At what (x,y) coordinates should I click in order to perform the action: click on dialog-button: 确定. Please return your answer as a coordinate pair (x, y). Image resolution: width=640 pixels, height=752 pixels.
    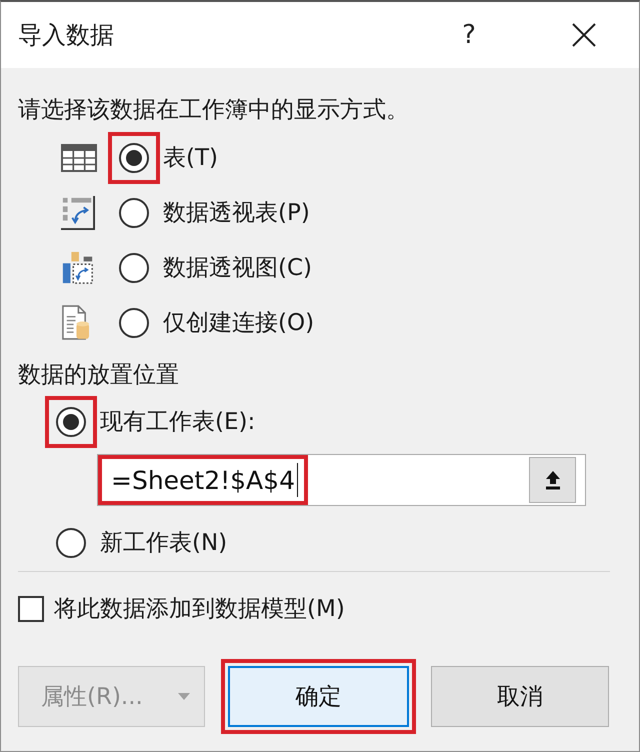
    Looking at the image, I should click on (318, 696).